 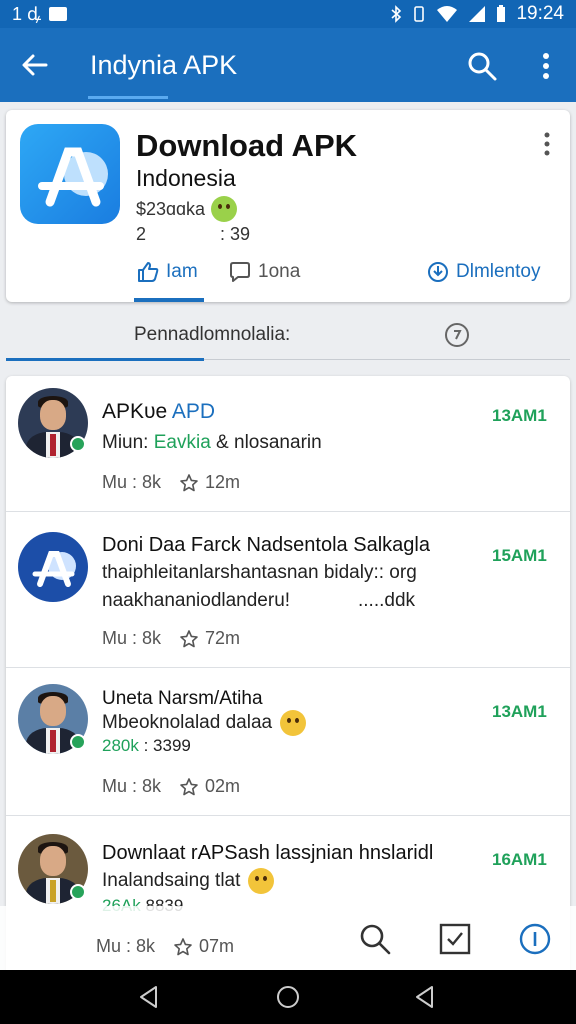 What do you see at coordinates (396, 14) in the screenshot?
I see `bluetooth-icon` at bounding box center [396, 14].